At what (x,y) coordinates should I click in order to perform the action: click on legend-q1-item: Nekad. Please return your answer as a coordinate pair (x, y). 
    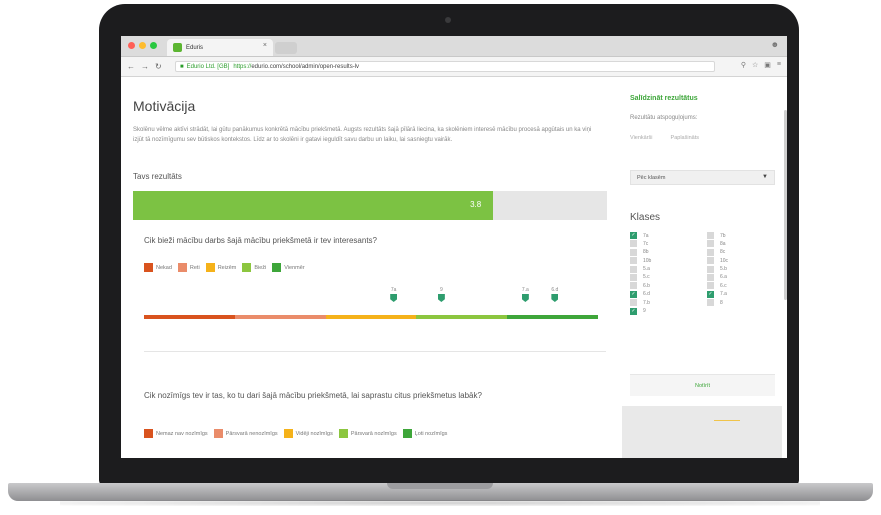
    Looking at the image, I should click on (158, 267).